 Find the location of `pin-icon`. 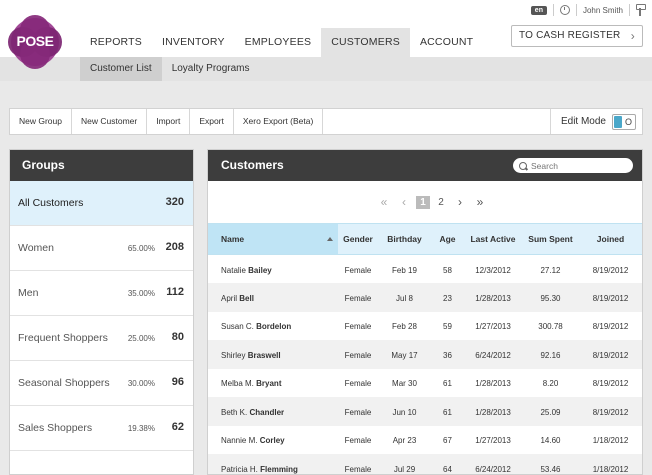

pin-icon is located at coordinates (641, 10).